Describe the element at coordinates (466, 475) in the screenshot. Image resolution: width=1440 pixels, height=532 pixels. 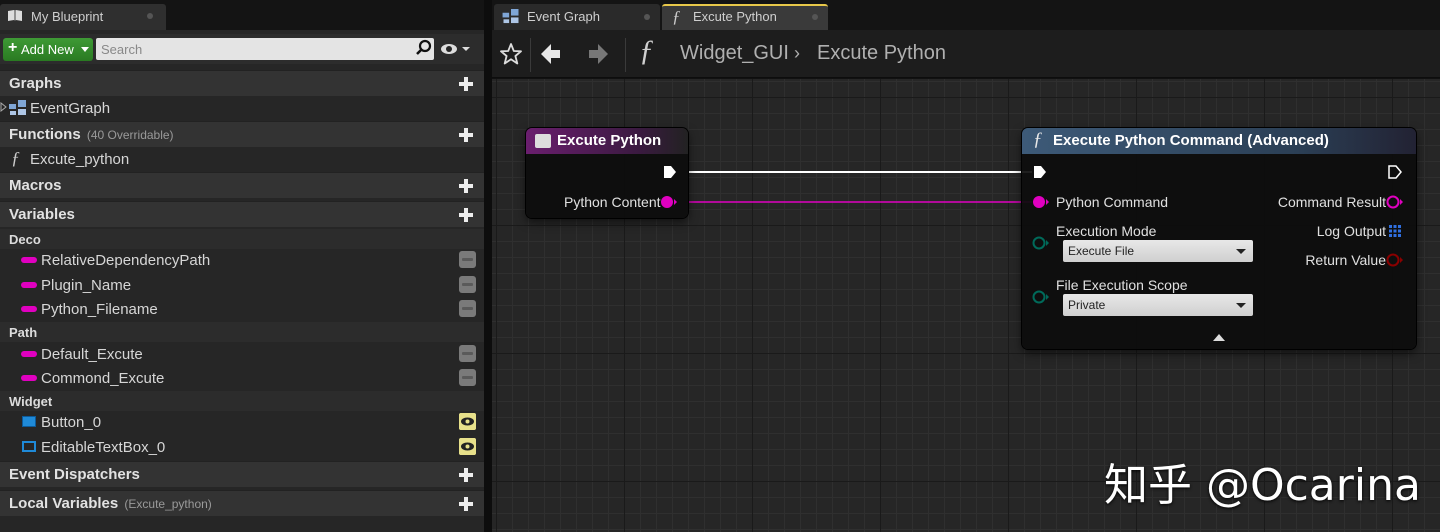
I see `add-event-dispatcher-icon` at that location.